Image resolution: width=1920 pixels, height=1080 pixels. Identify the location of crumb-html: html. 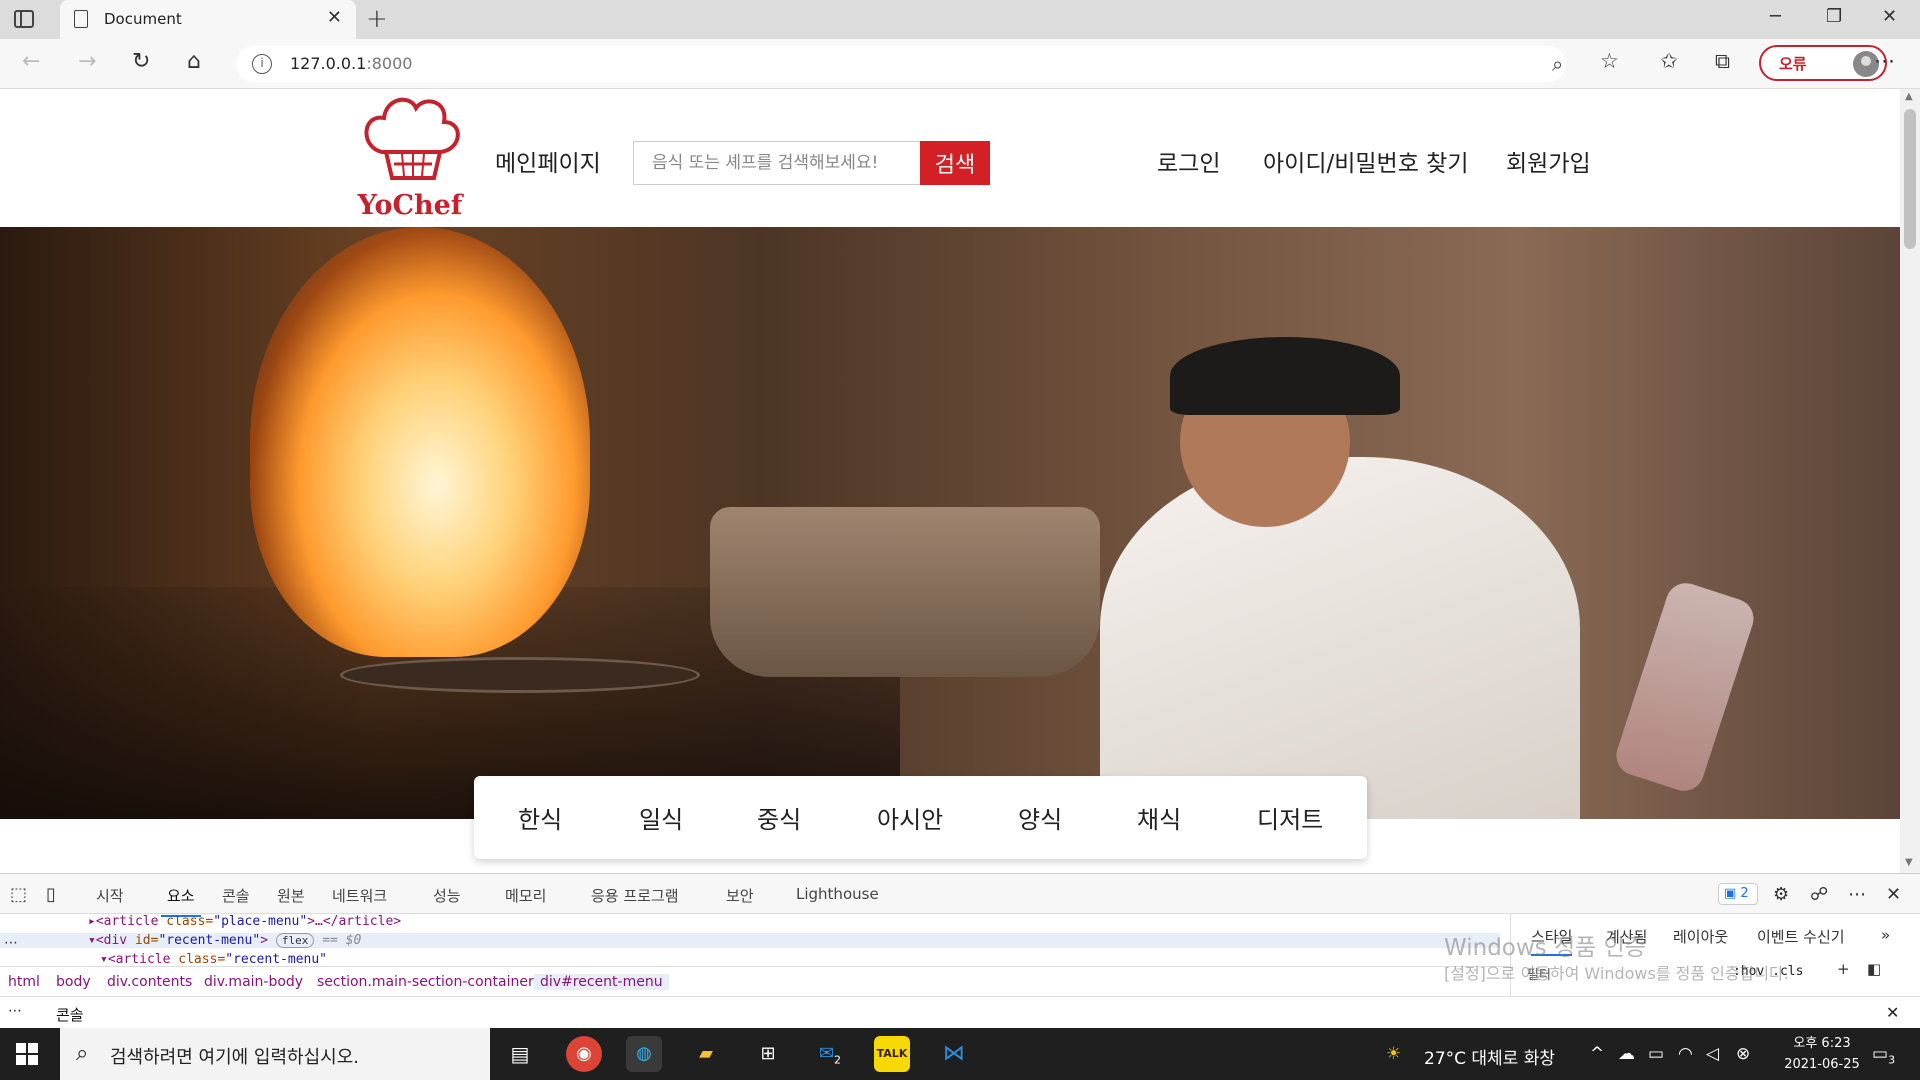
(24, 982).